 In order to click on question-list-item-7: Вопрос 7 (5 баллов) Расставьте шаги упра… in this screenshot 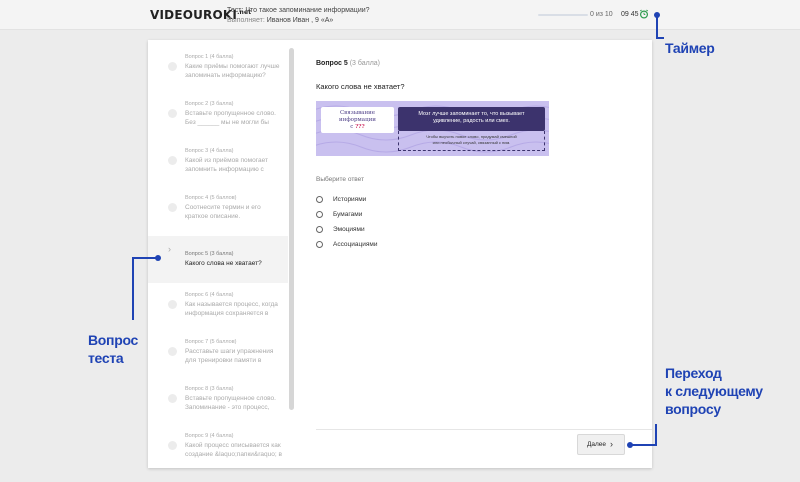, I will do `click(218, 360)`.